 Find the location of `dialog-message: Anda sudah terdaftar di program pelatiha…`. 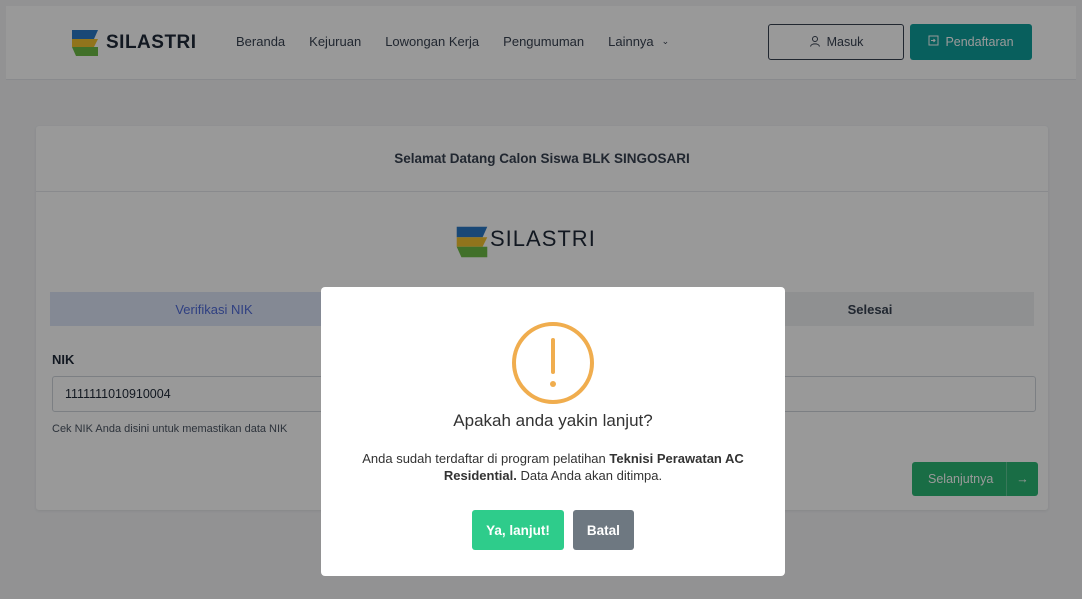

dialog-message: Anda sudah terdaftar di program pelatiha… is located at coordinates (553, 467).